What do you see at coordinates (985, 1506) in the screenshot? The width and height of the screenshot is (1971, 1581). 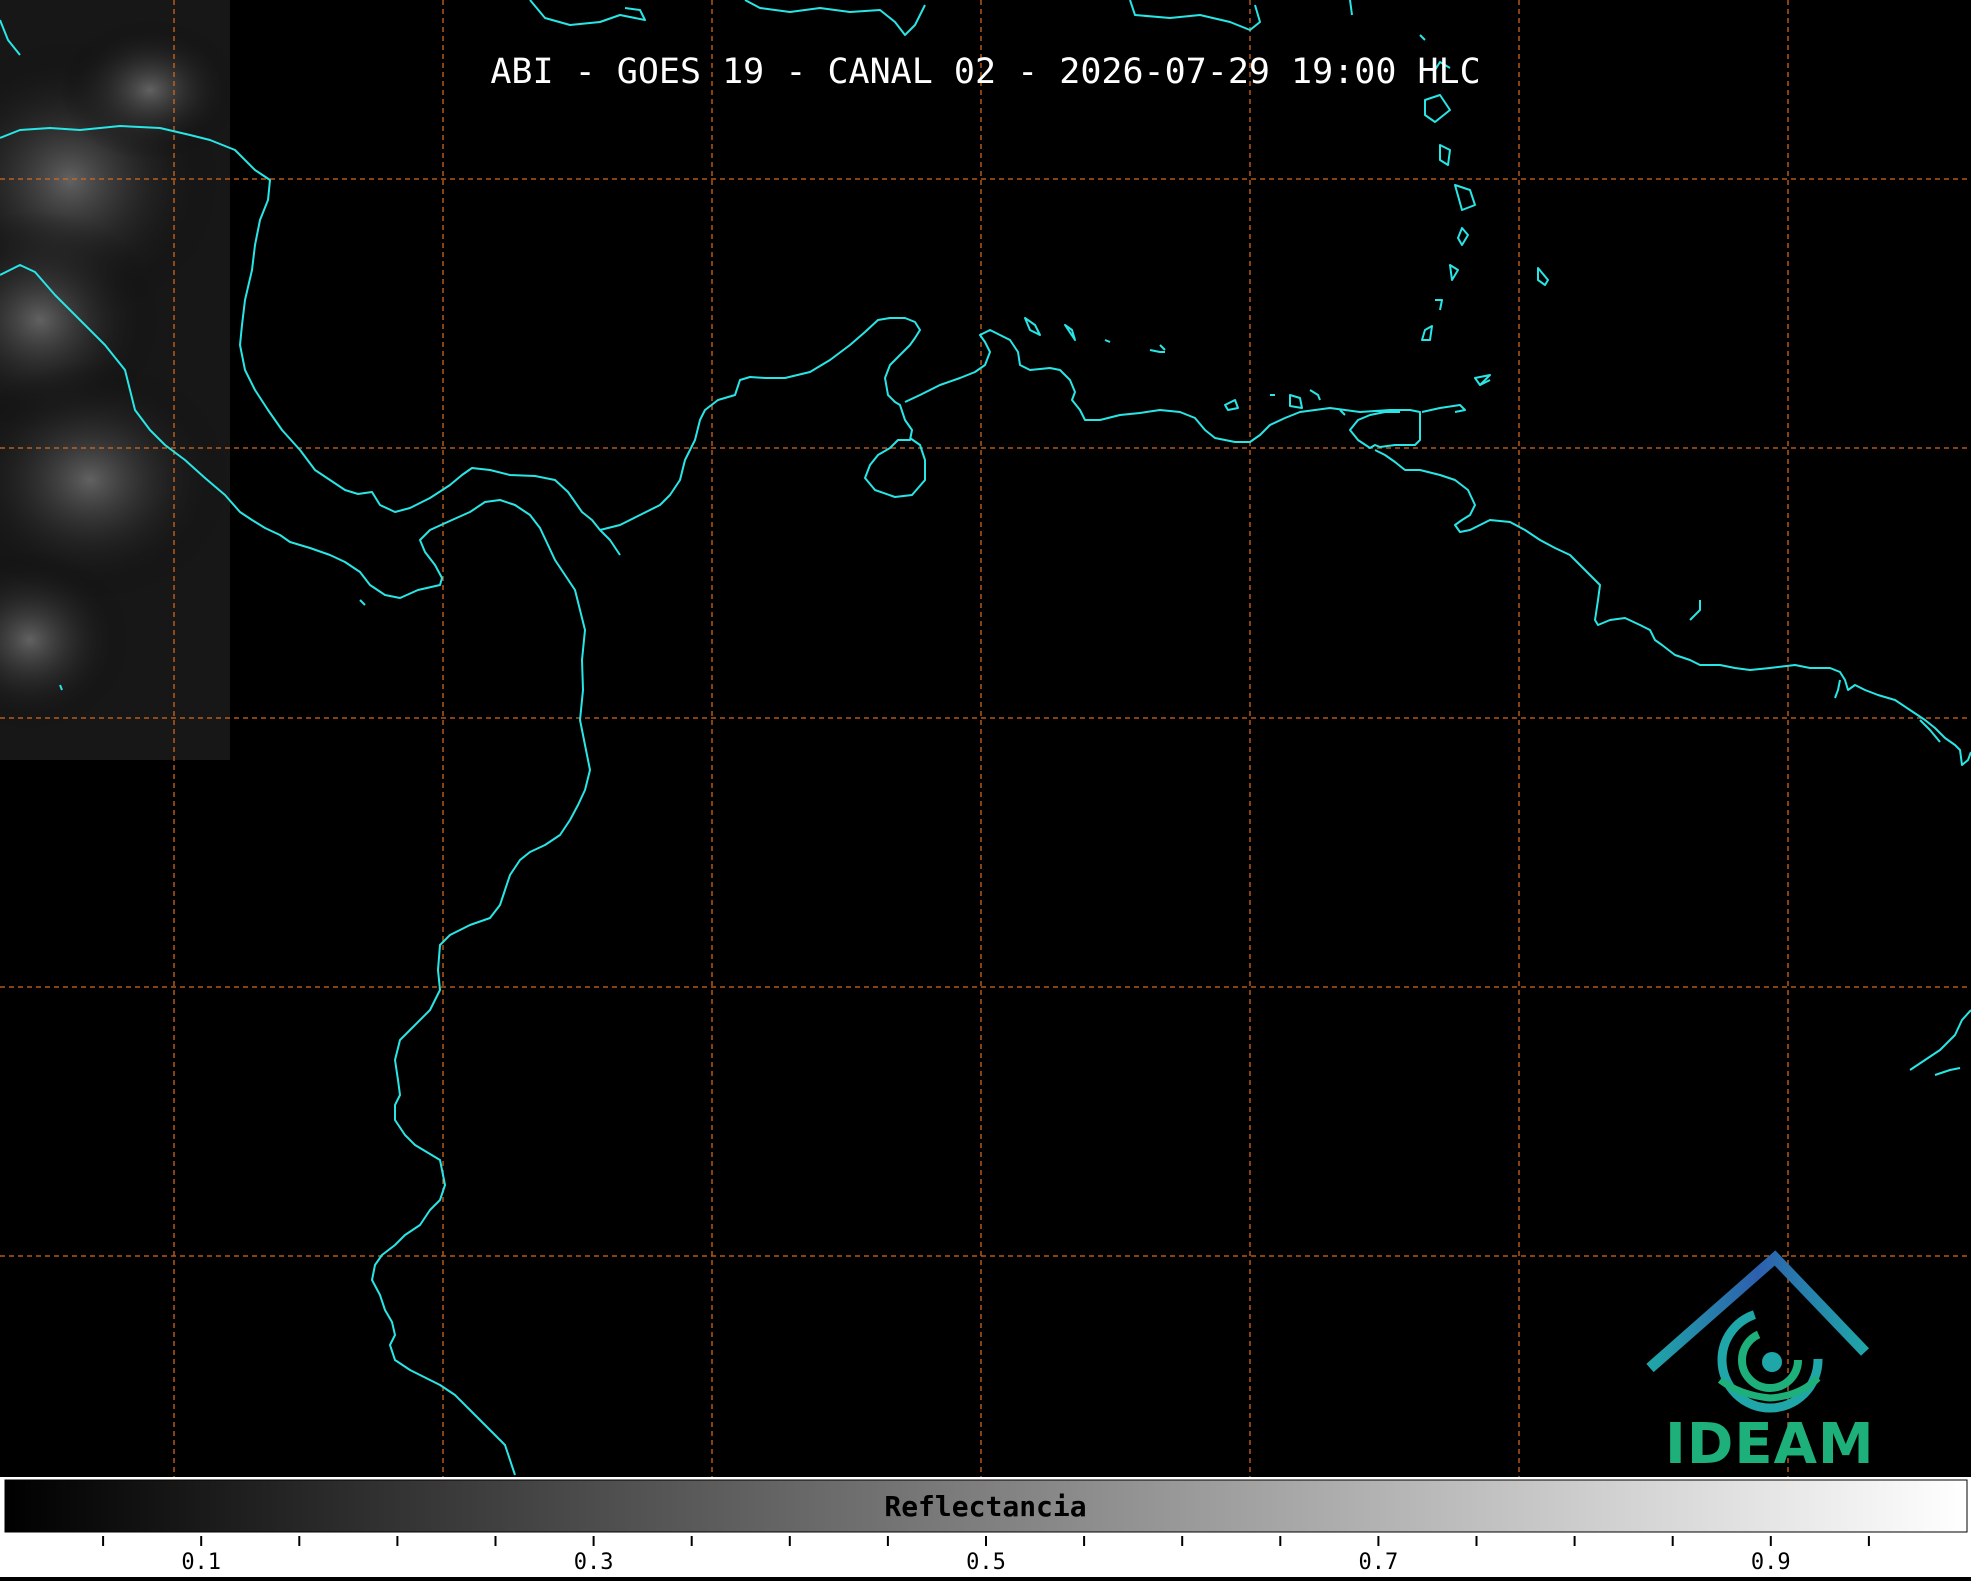 I see `colorbar-label: Reflectancia` at bounding box center [985, 1506].